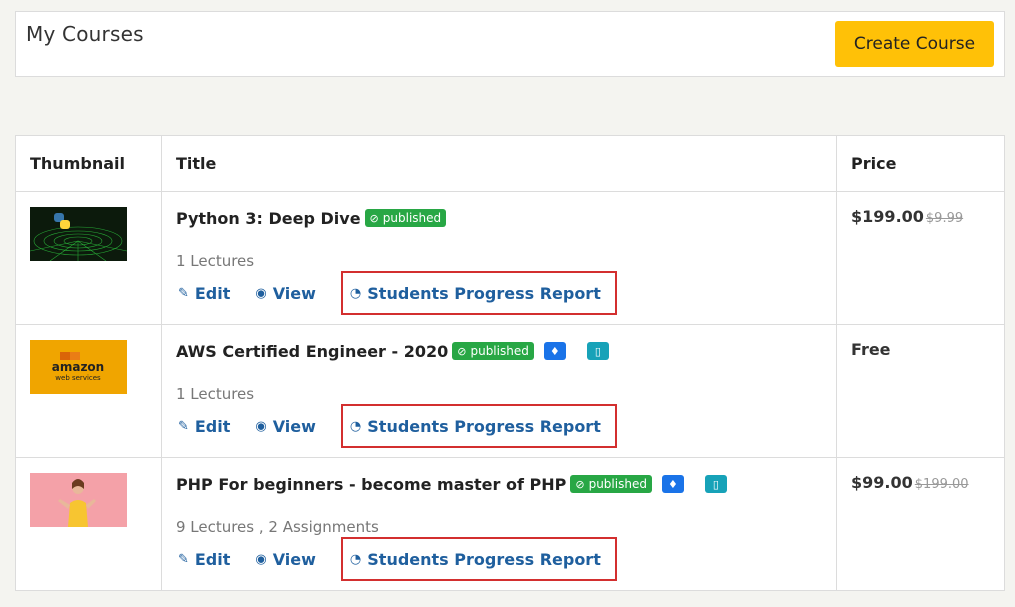 The image size is (1015, 607). I want to click on thumbnail-cell: amazon web services, so click(88, 391).